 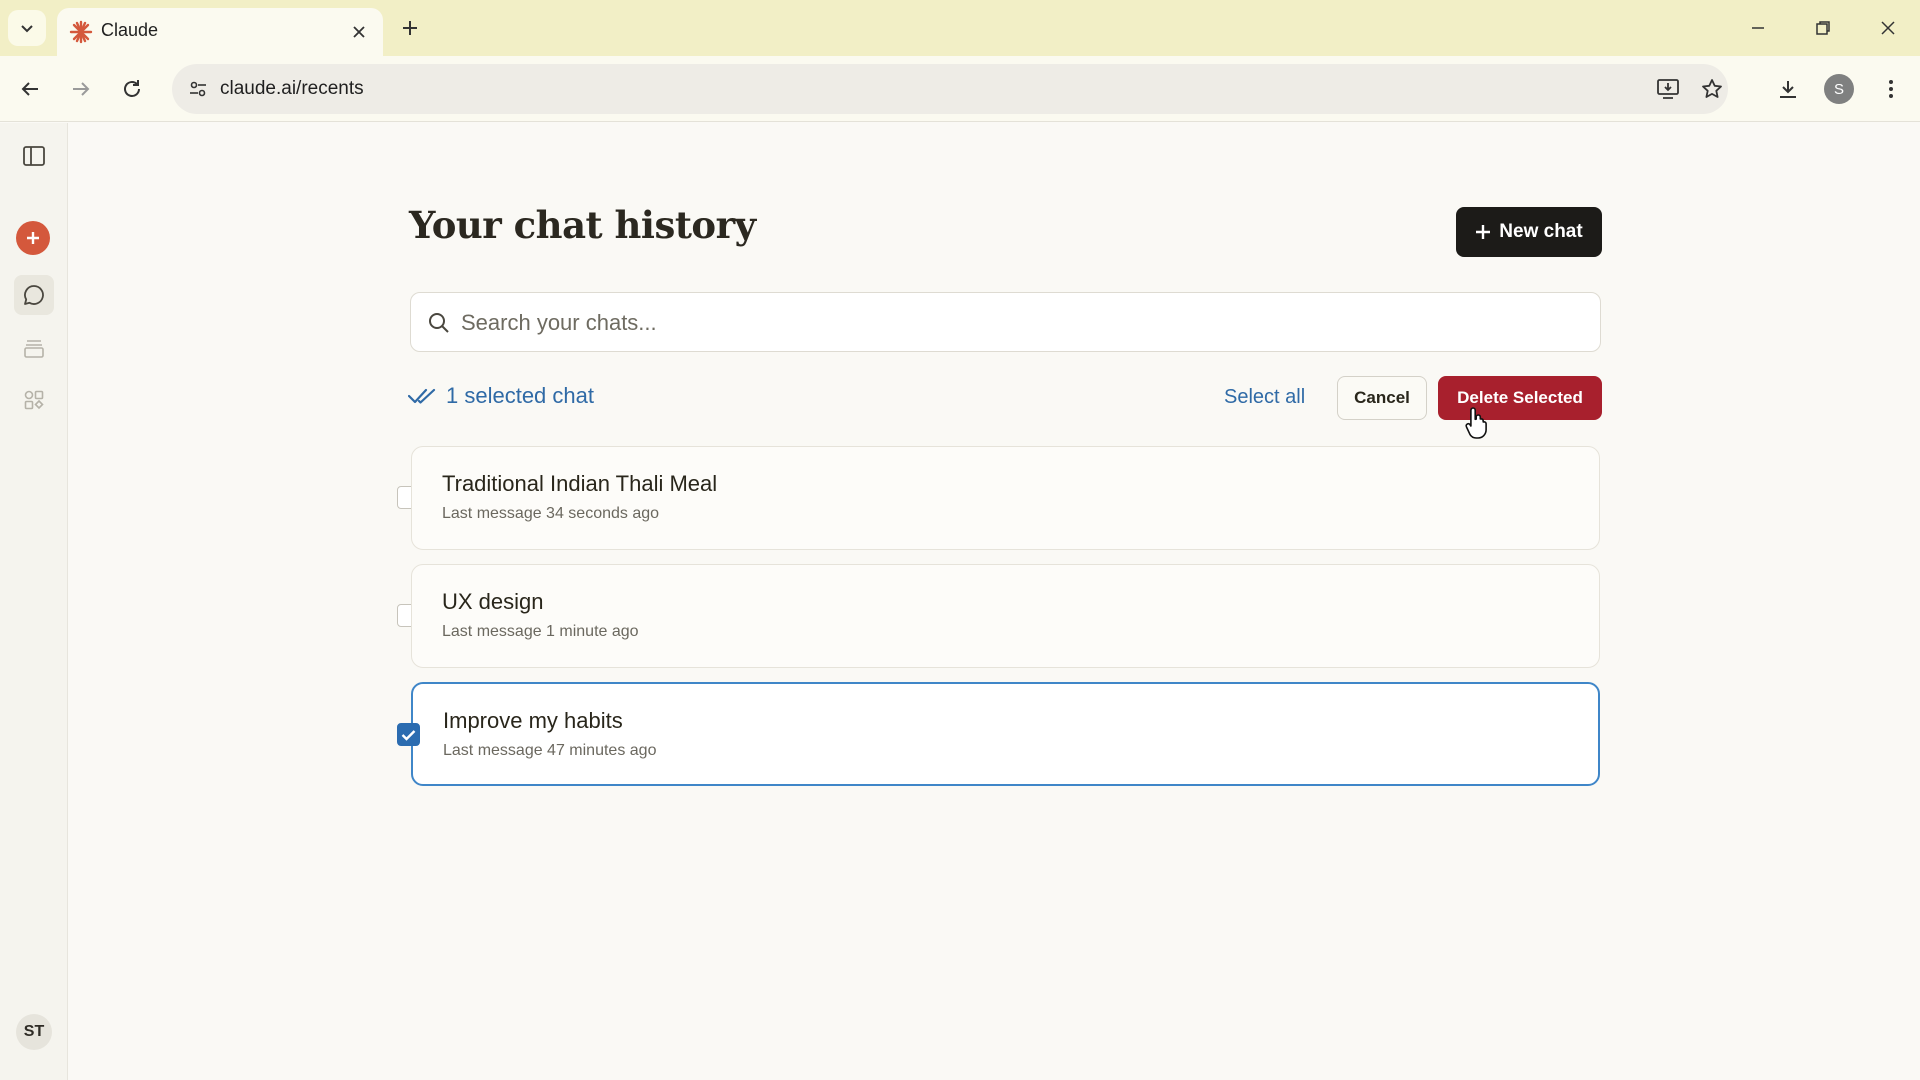 I want to click on minimize-button, so click(x=1758, y=28).